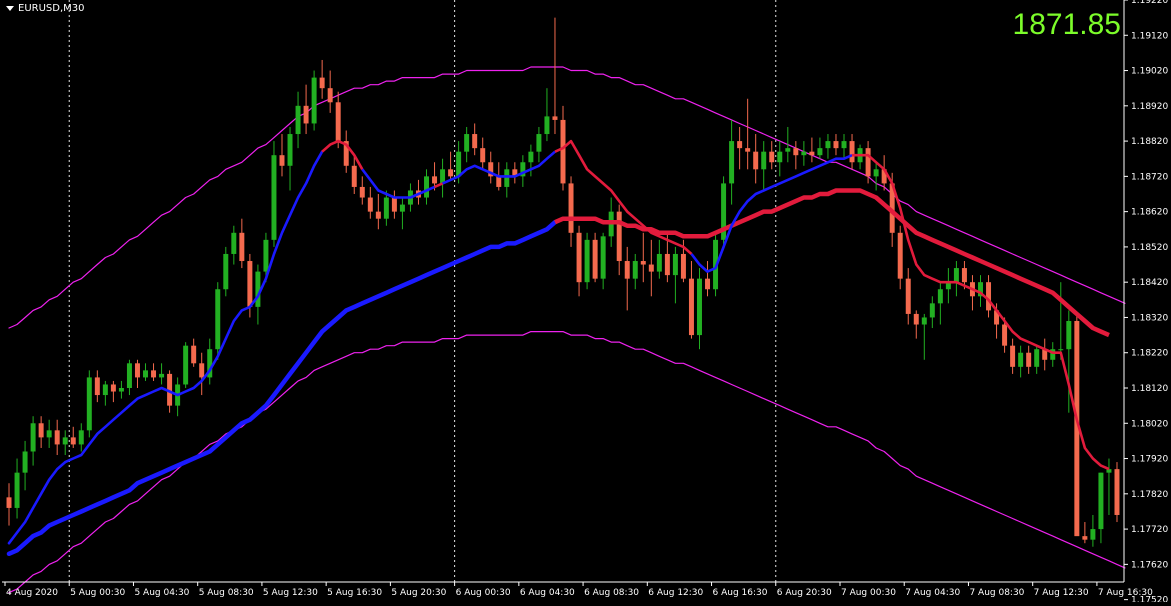 This screenshot has height=606, width=1171. I want to click on price-tick-label: 1.18220, so click(1149, 354).